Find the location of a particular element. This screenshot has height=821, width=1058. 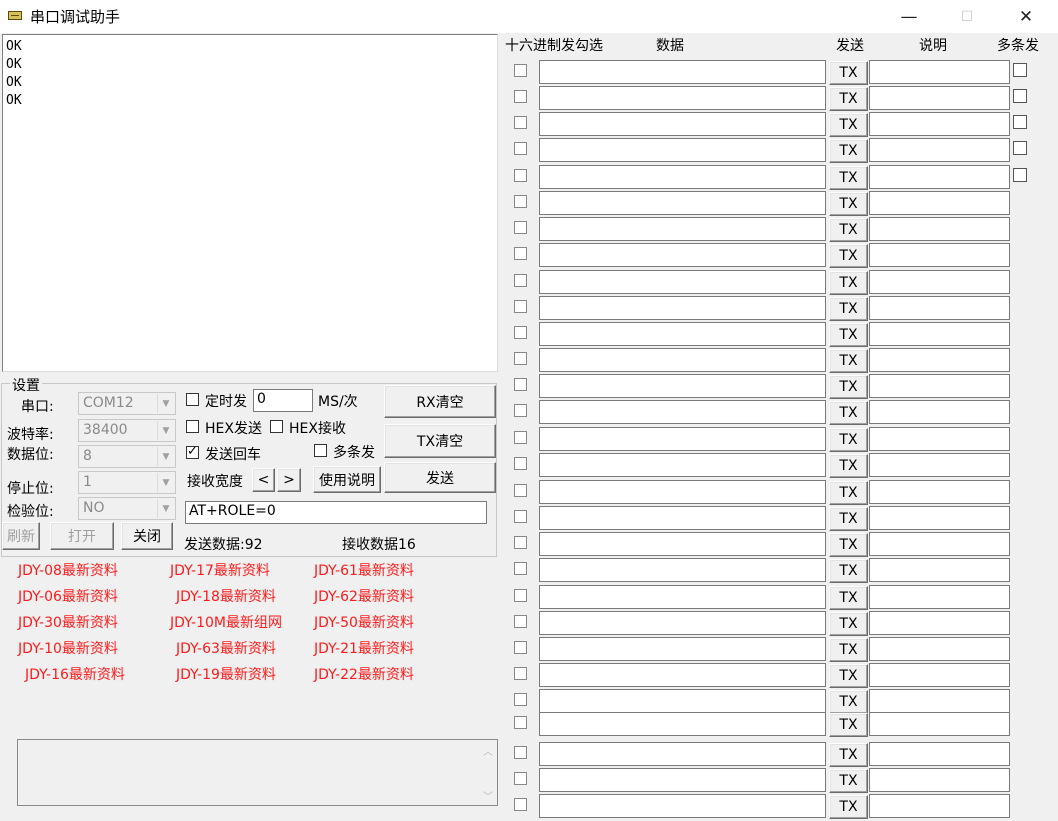

hex-send-checkbox is located at coordinates (192, 426).